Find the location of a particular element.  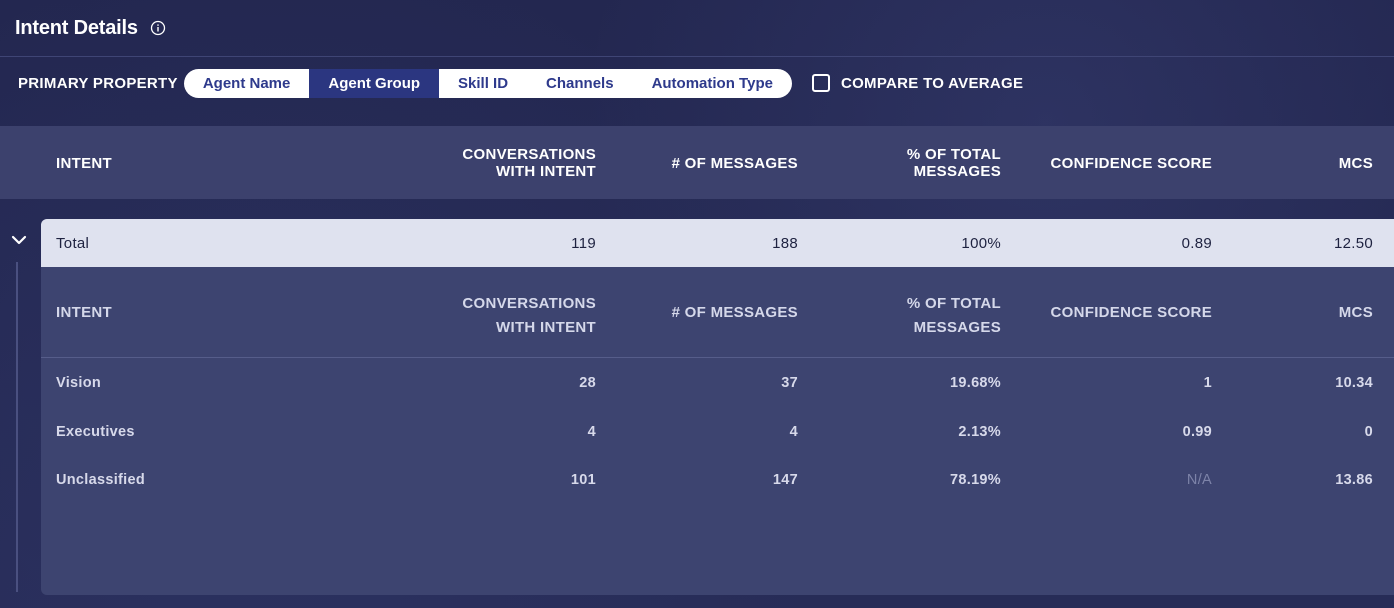

compare-to-average-toggle: COMPARE TO AVERAGE is located at coordinates (917, 83).